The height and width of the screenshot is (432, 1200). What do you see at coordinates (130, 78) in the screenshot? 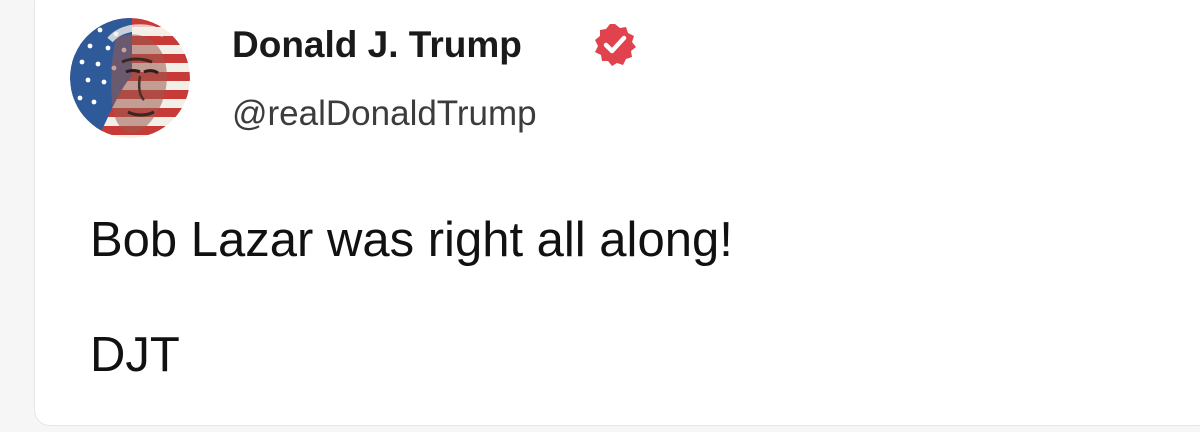
I see `avatar` at bounding box center [130, 78].